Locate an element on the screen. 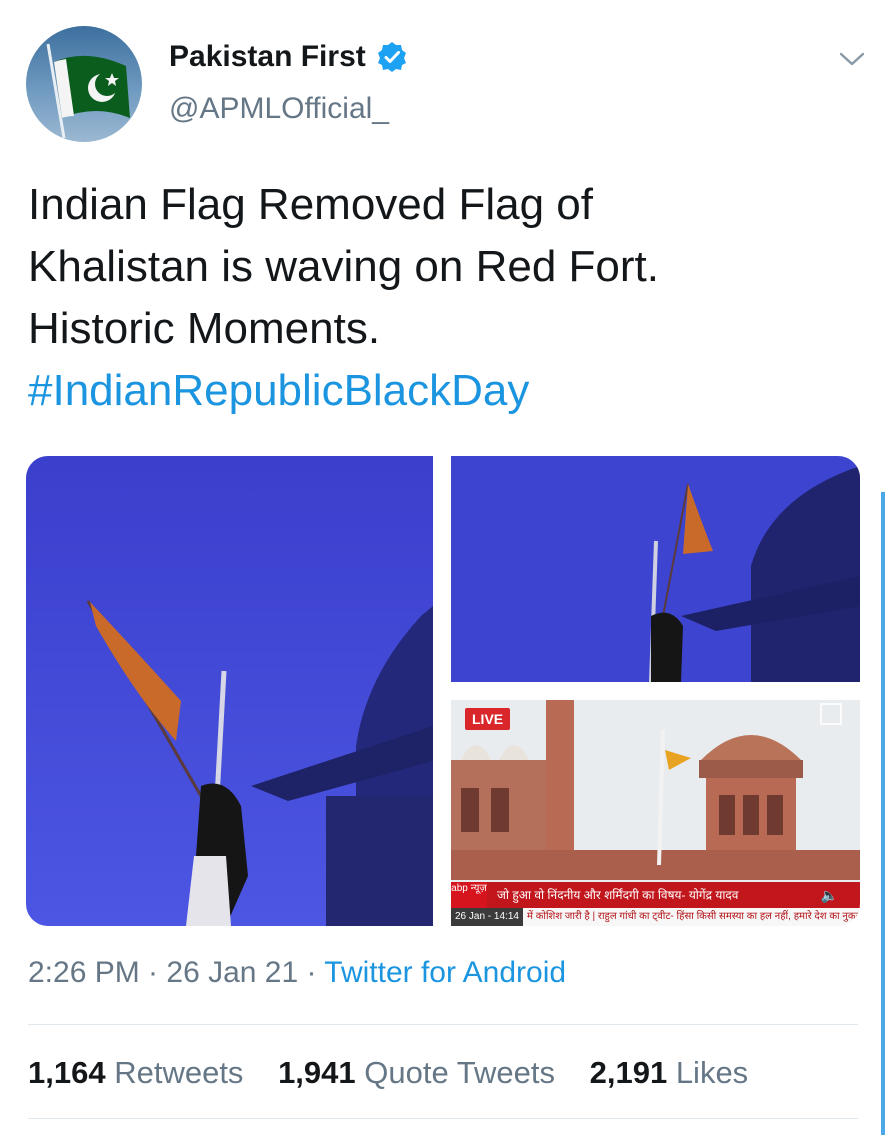  tweet-header: Pakistan First @APMLOfficial_ is located at coordinates (446, 86).